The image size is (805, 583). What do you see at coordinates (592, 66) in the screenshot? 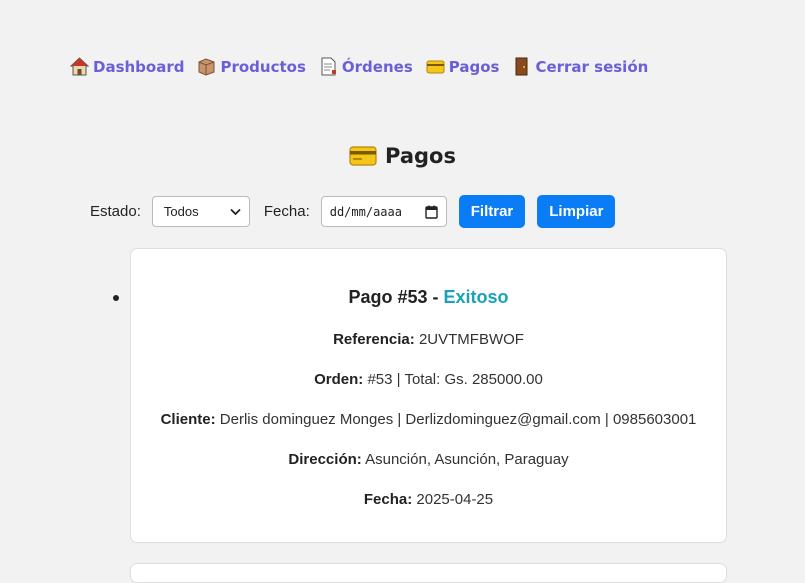
I see `nav-logout-label: Cerrar sesión` at bounding box center [592, 66].